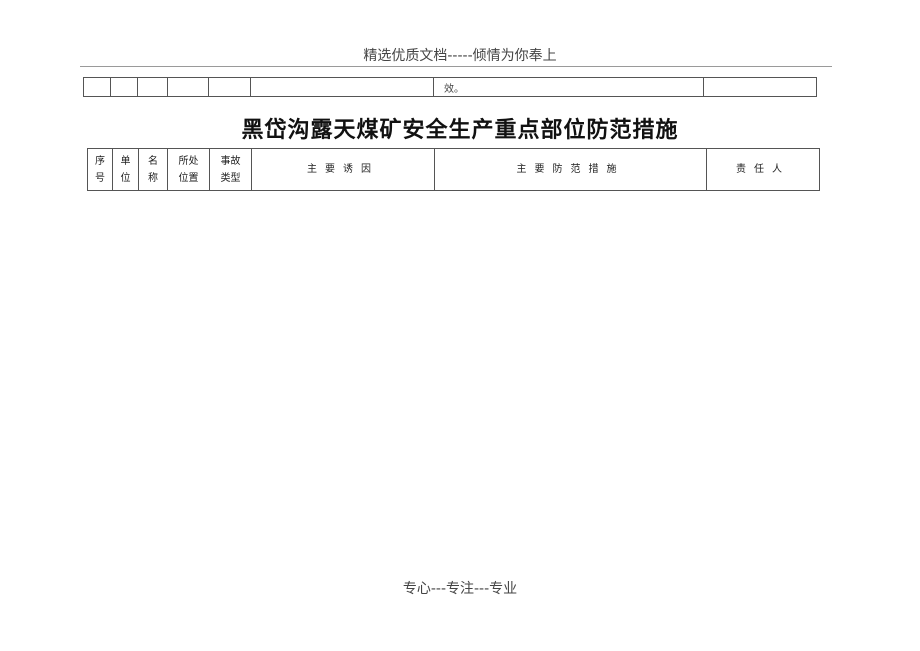  Describe the element at coordinates (456, 66) in the screenshot. I see `header-divider` at that location.